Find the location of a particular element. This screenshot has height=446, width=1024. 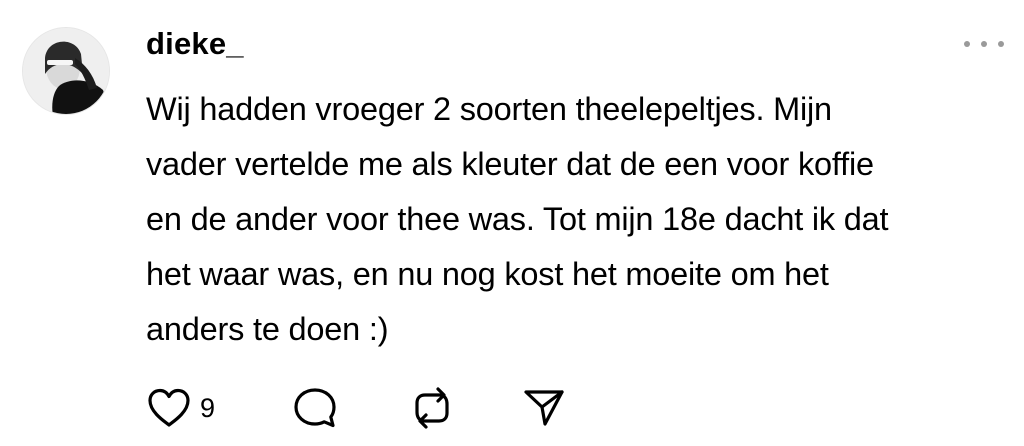

like-button: 9 is located at coordinates (218, 408).